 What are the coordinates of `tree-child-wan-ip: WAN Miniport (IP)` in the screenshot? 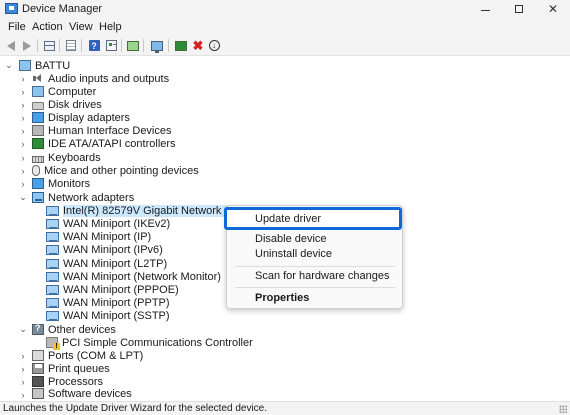 It's located at (98, 236).